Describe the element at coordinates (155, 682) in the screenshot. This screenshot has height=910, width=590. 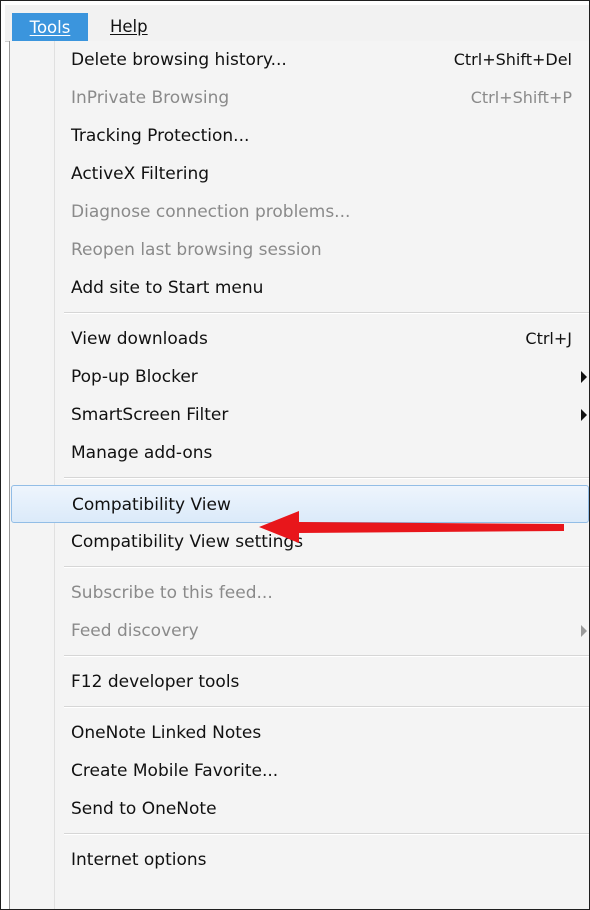
I see `menu-item-label: F12 developer tools` at that location.